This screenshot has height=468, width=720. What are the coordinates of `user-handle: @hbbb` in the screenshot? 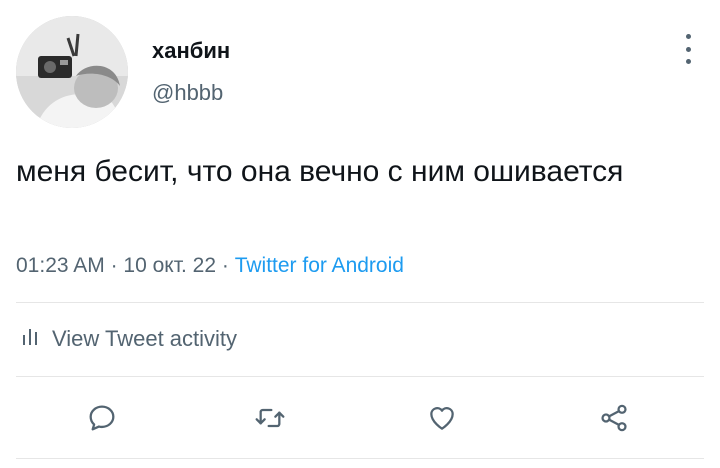 It's located at (187, 93).